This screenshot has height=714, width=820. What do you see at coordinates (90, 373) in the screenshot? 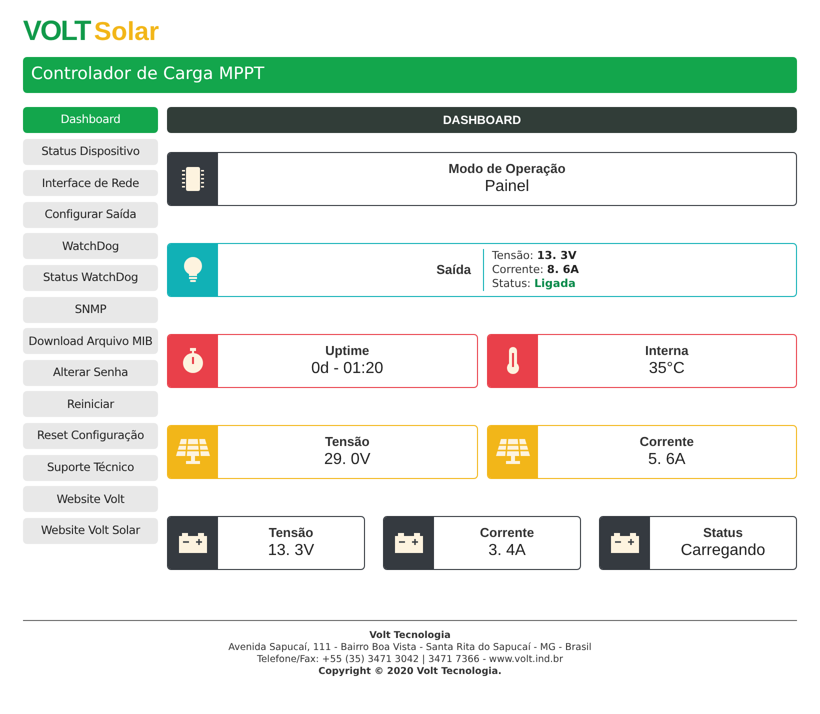
I see `nav-item: Alterar Senha` at bounding box center [90, 373].